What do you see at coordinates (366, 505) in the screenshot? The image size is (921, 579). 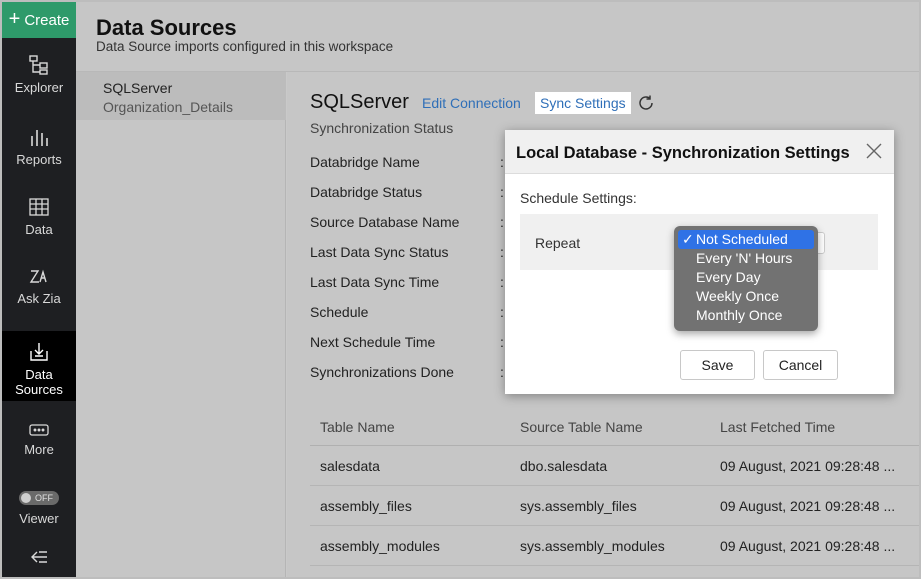 I see `cell-table-name: assembly_files` at bounding box center [366, 505].